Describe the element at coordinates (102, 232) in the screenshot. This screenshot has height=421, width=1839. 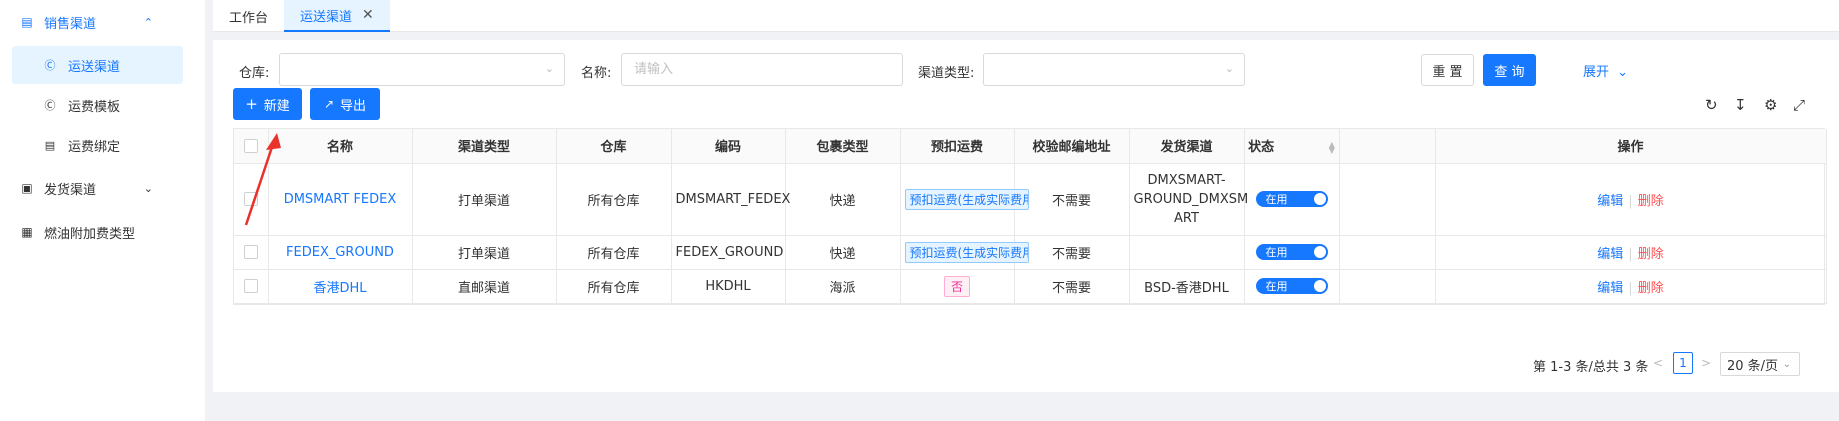
I see `sidebar-group-fuel-surcharge: ▦ 燃油附加费类型` at that location.